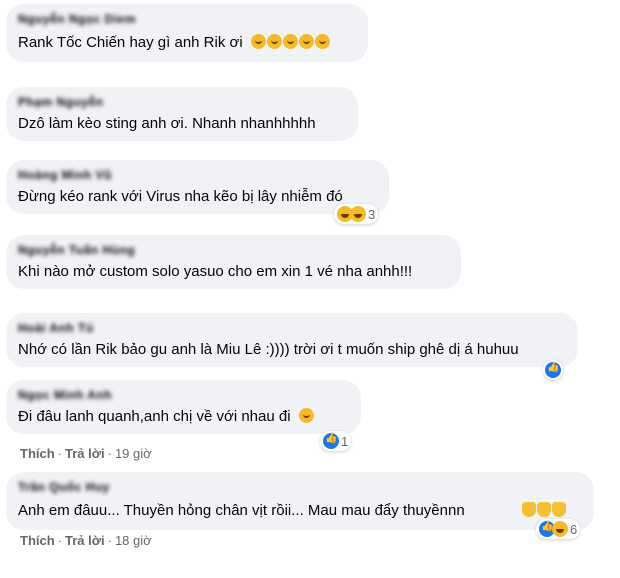 Image resolution: width=620 pixels, height=578 pixels. I want to click on commenter-name: Trần Quốc Huy, so click(64, 487).